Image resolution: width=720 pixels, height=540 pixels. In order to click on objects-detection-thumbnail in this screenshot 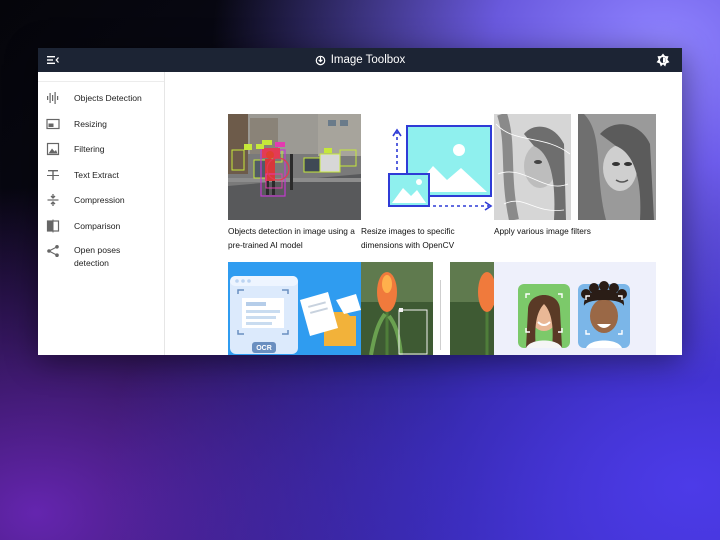, I will do `click(294, 167)`.